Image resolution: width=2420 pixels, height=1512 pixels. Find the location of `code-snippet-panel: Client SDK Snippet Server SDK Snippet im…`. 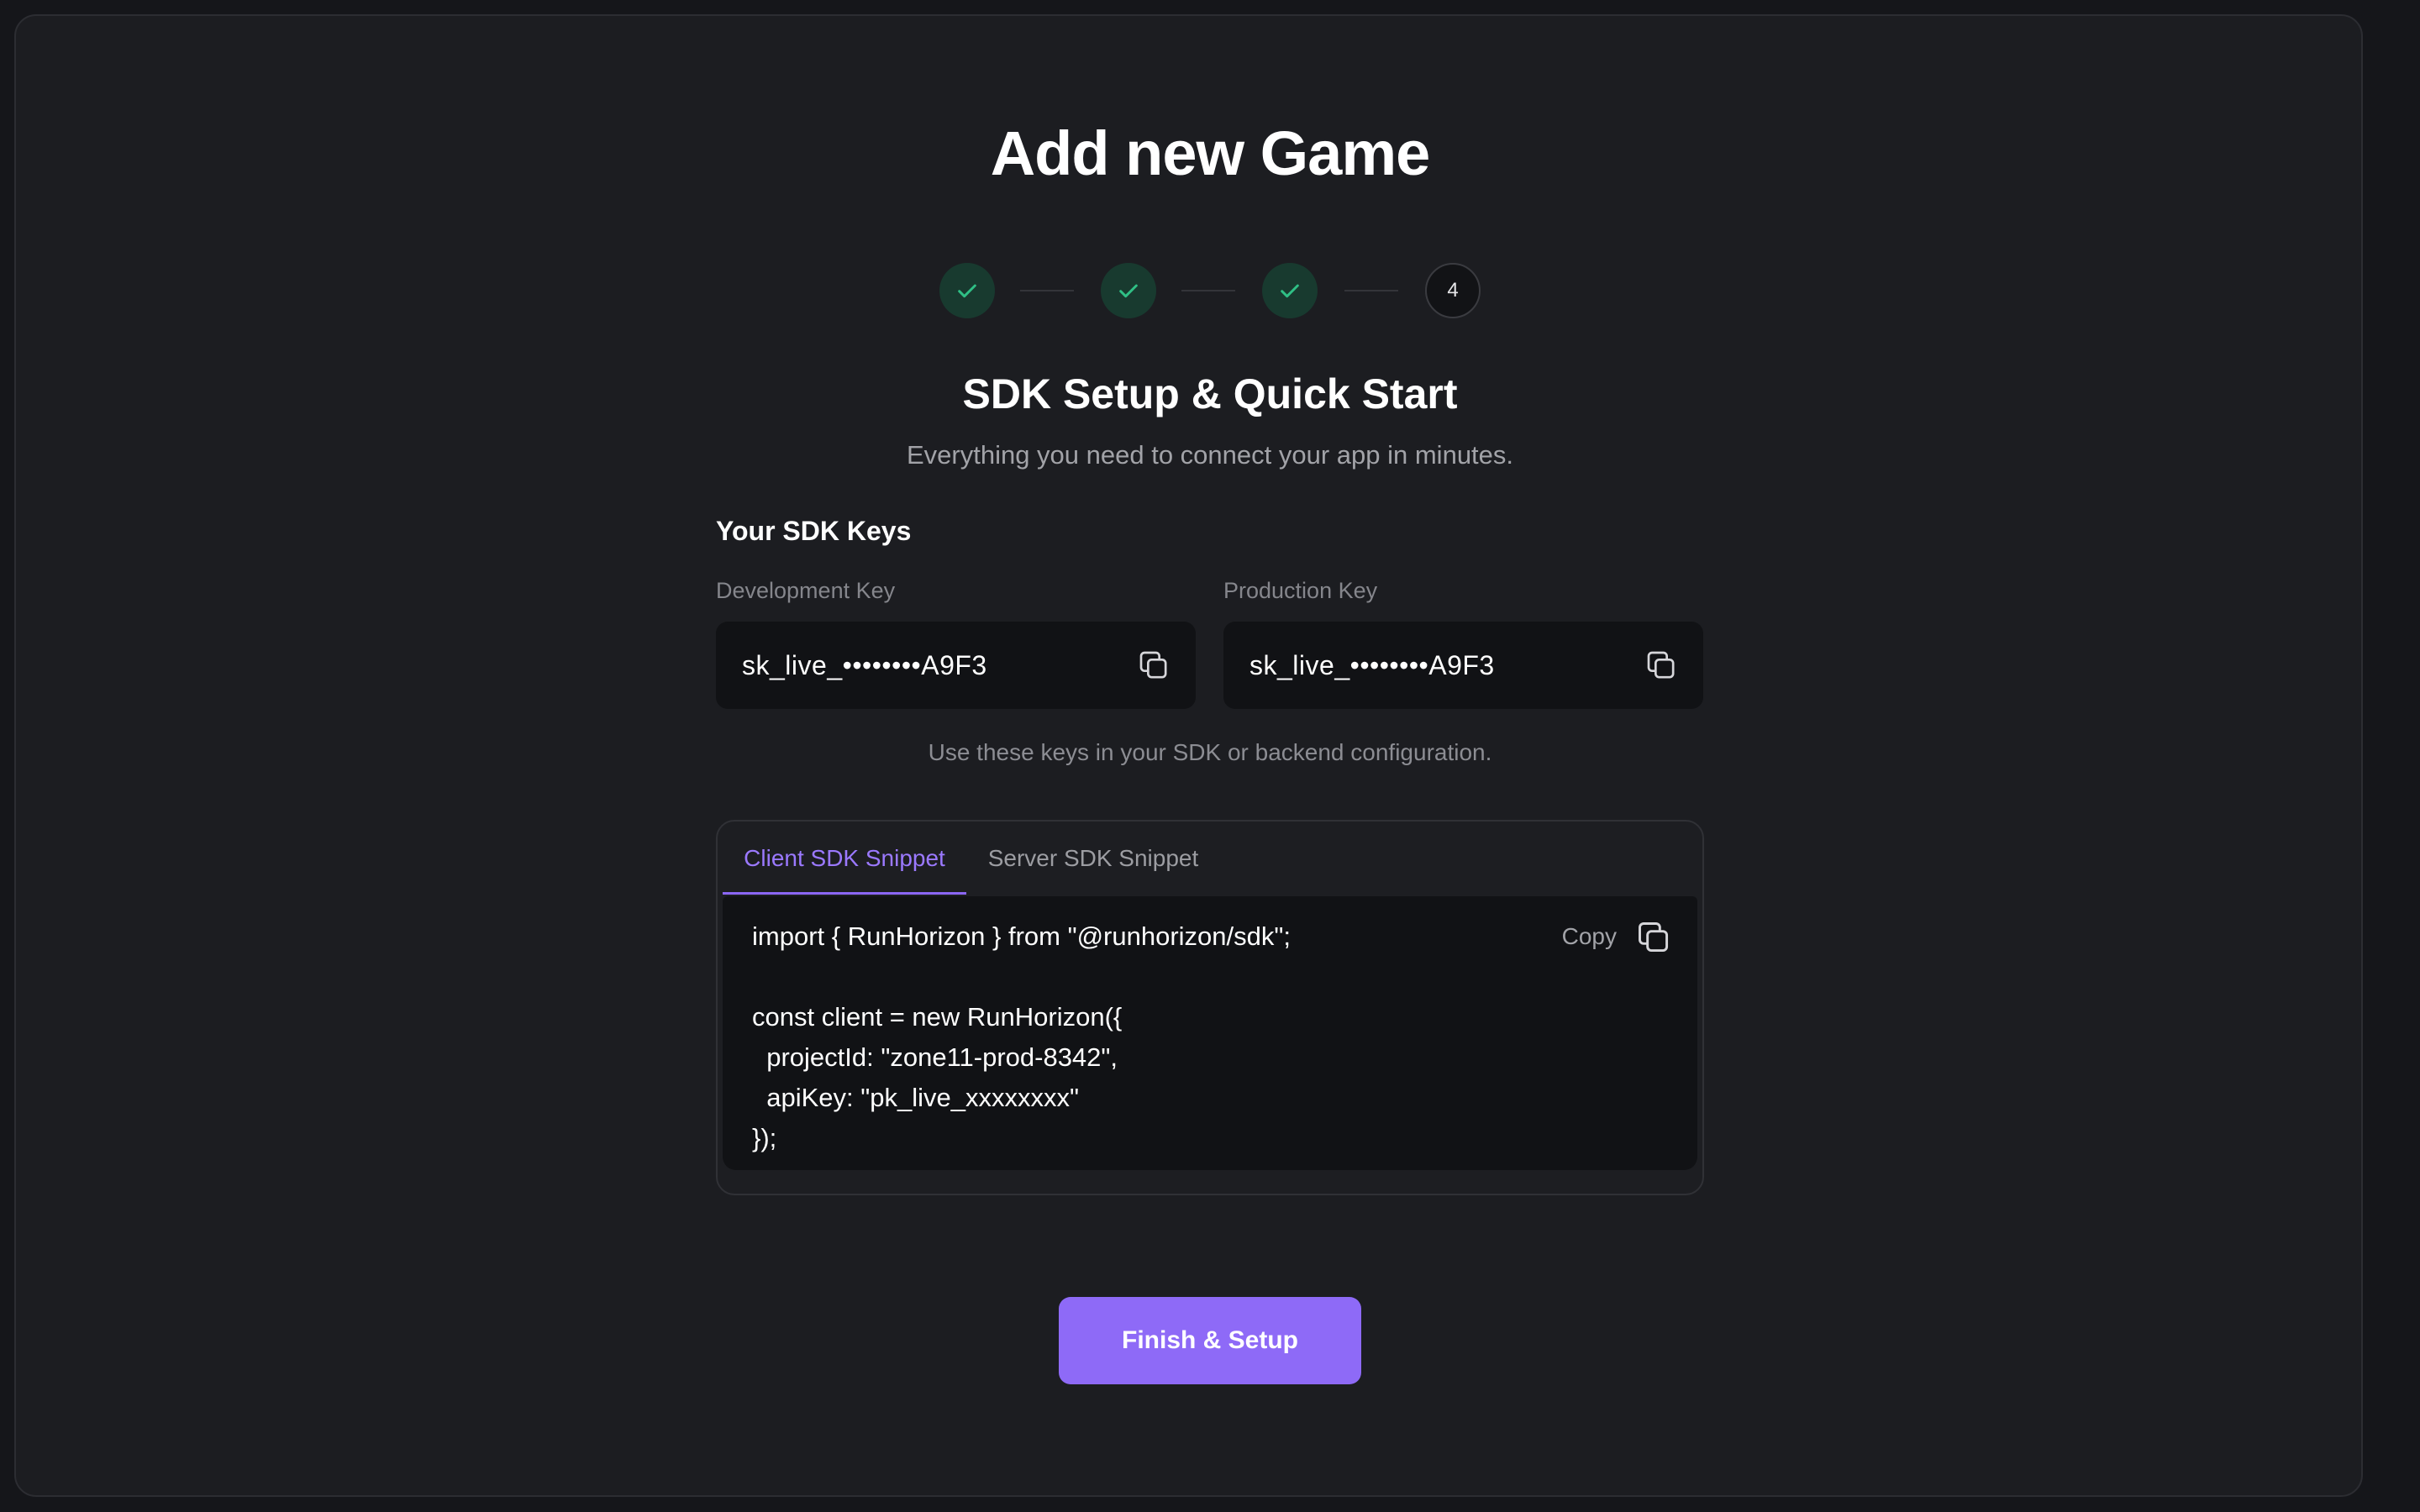

code-snippet-panel: Client SDK Snippet Server SDK Snippet im… is located at coordinates (1210, 1007).